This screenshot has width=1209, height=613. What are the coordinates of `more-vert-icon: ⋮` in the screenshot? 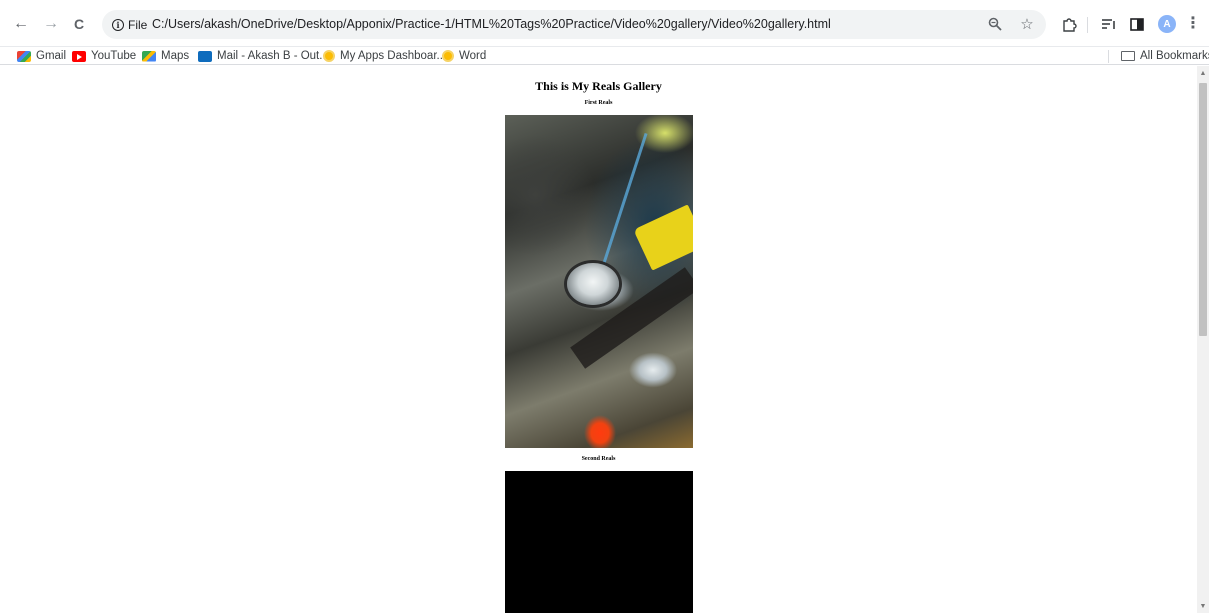 It's located at (1193, 23).